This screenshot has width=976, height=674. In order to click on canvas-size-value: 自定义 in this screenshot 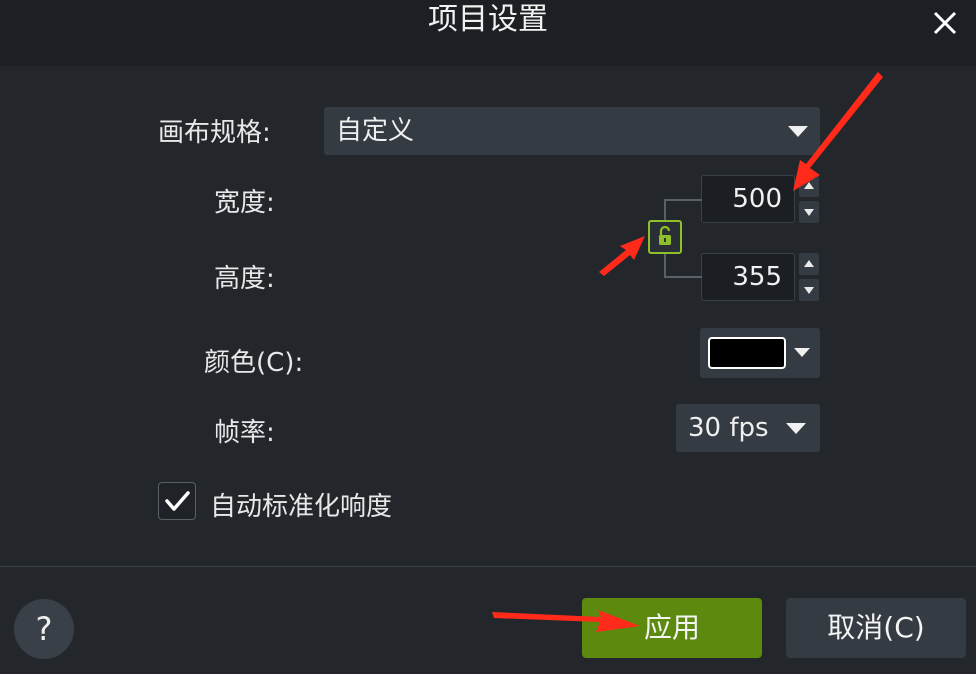, I will do `click(375, 131)`.